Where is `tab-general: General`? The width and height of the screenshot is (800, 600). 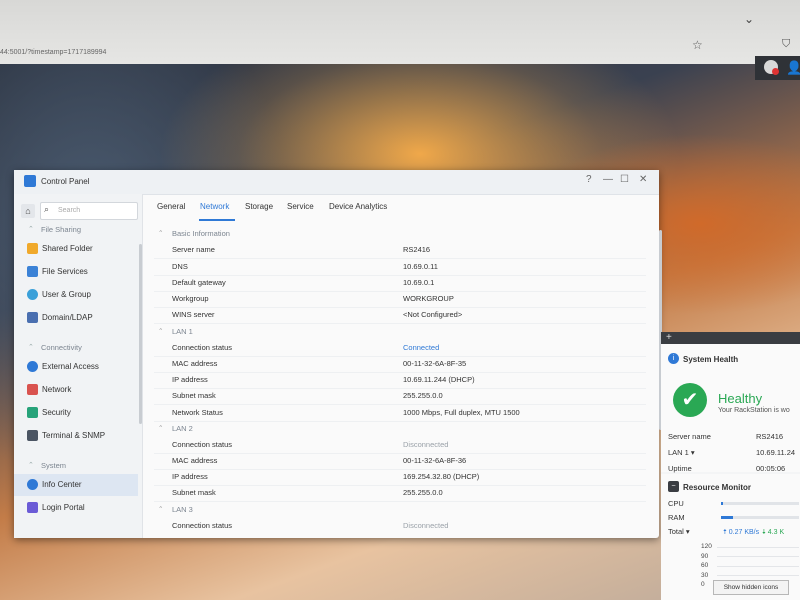 tab-general: General is located at coordinates (171, 206).